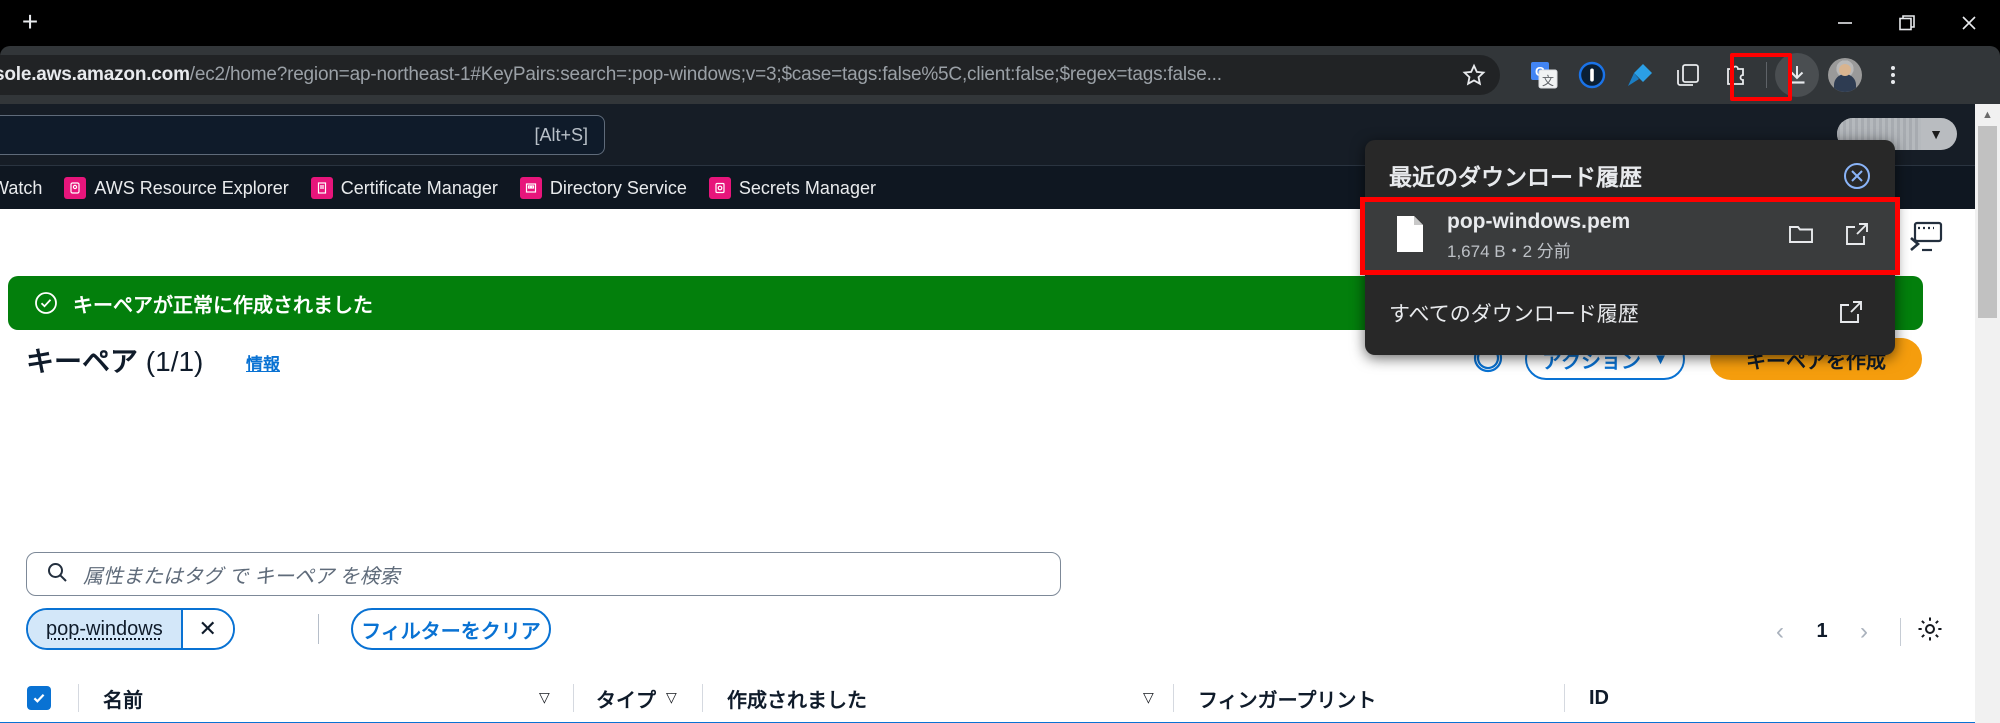 This screenshot has height=723, width=2000. What do you see at coordinates (1766, 75) in the screenshot?
I see `toolbar-divider` at bounding box center [1766, 75].